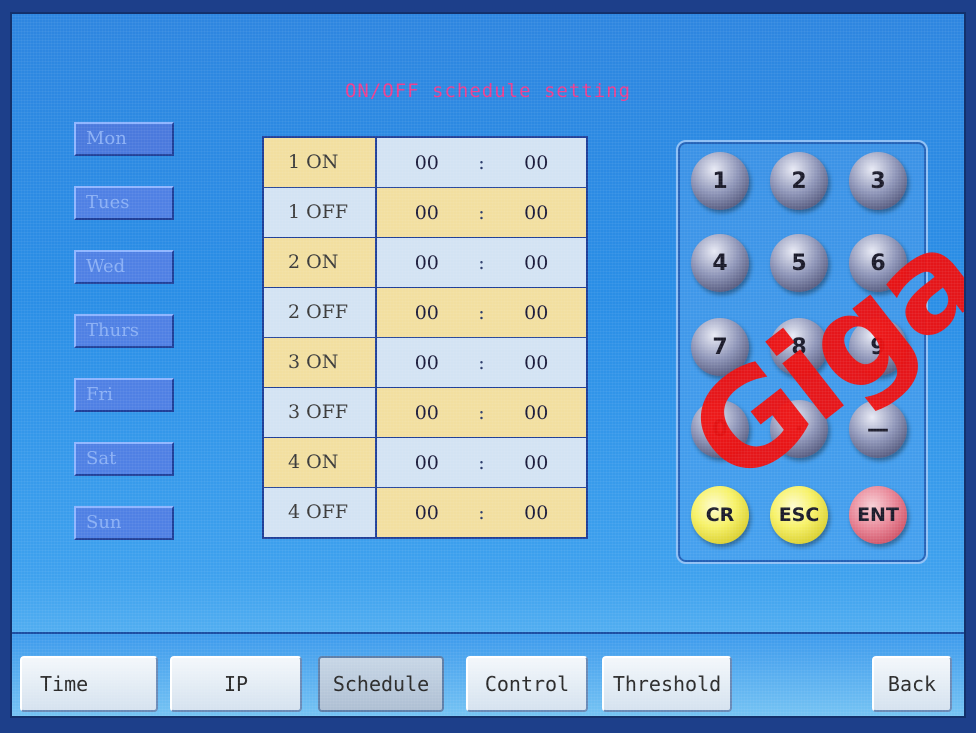  What do you see at coordinates (799, 347) in the screenshot?
I see `key-8: 8` at bounding box center [799, 347].